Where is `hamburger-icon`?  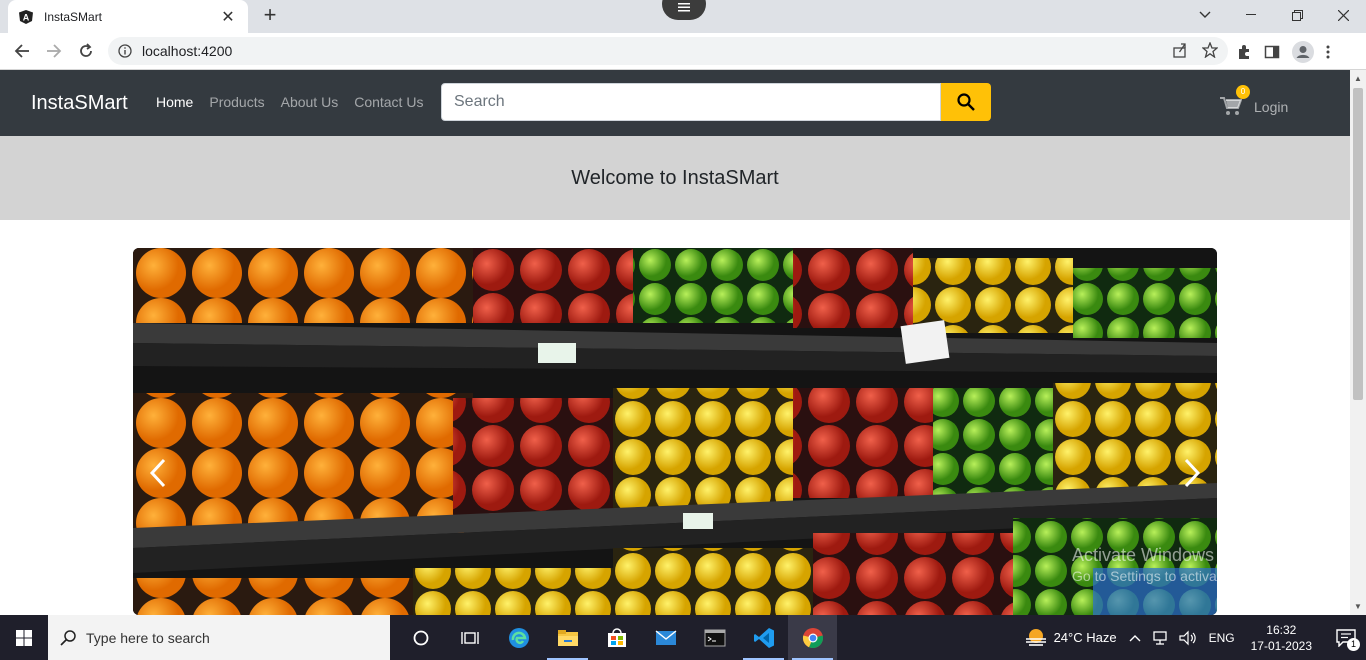
hamburger-icon is located at coordinates (684, 7).